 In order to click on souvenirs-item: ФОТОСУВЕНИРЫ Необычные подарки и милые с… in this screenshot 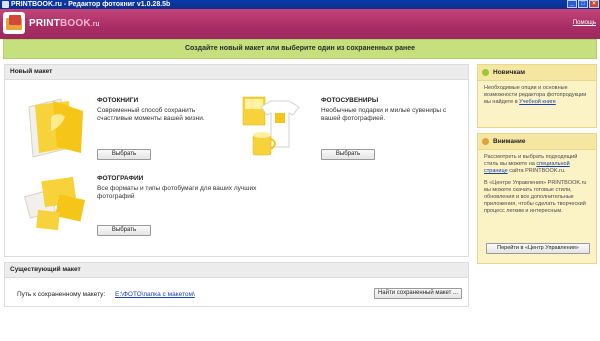, I will do `click(389, 110)`.